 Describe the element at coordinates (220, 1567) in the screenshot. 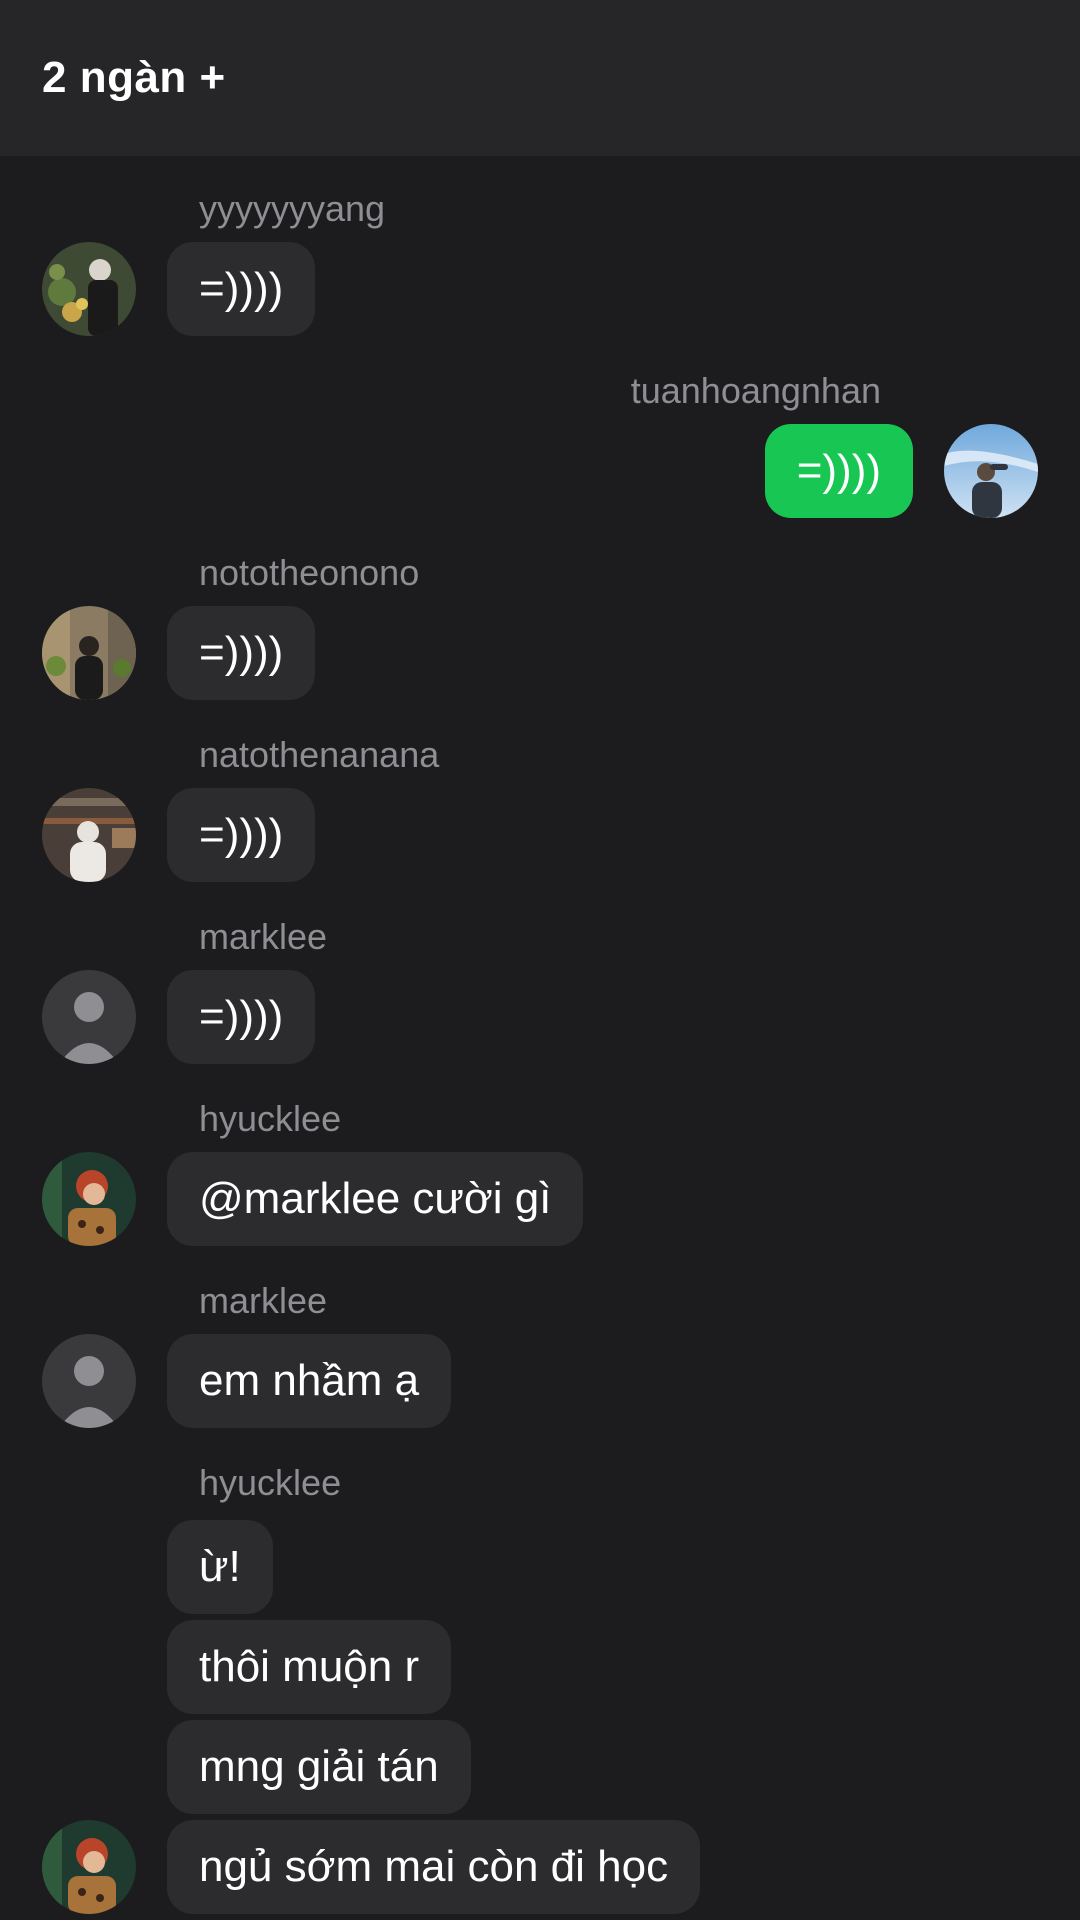

I see `message-bubble: ừ!` at that location.